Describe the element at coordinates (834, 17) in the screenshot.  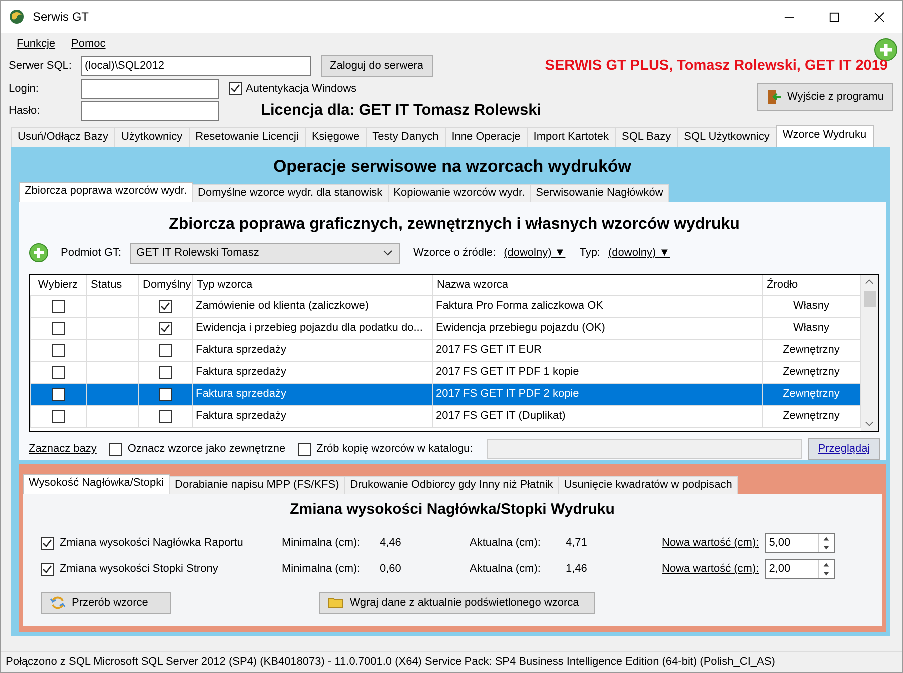
I see `maximize-icon` at that location.